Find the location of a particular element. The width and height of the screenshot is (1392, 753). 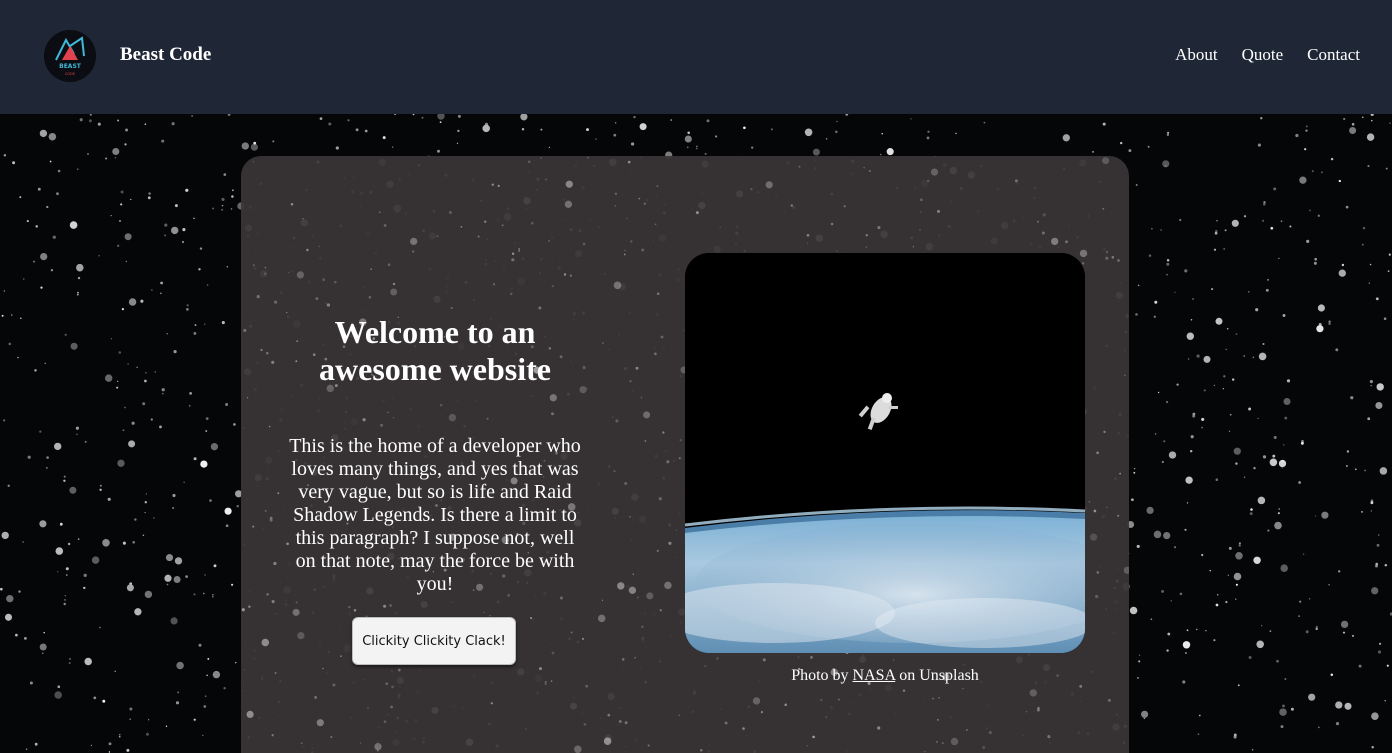

main-nav: About Quote Contact is located at coordinates (1267, 55).